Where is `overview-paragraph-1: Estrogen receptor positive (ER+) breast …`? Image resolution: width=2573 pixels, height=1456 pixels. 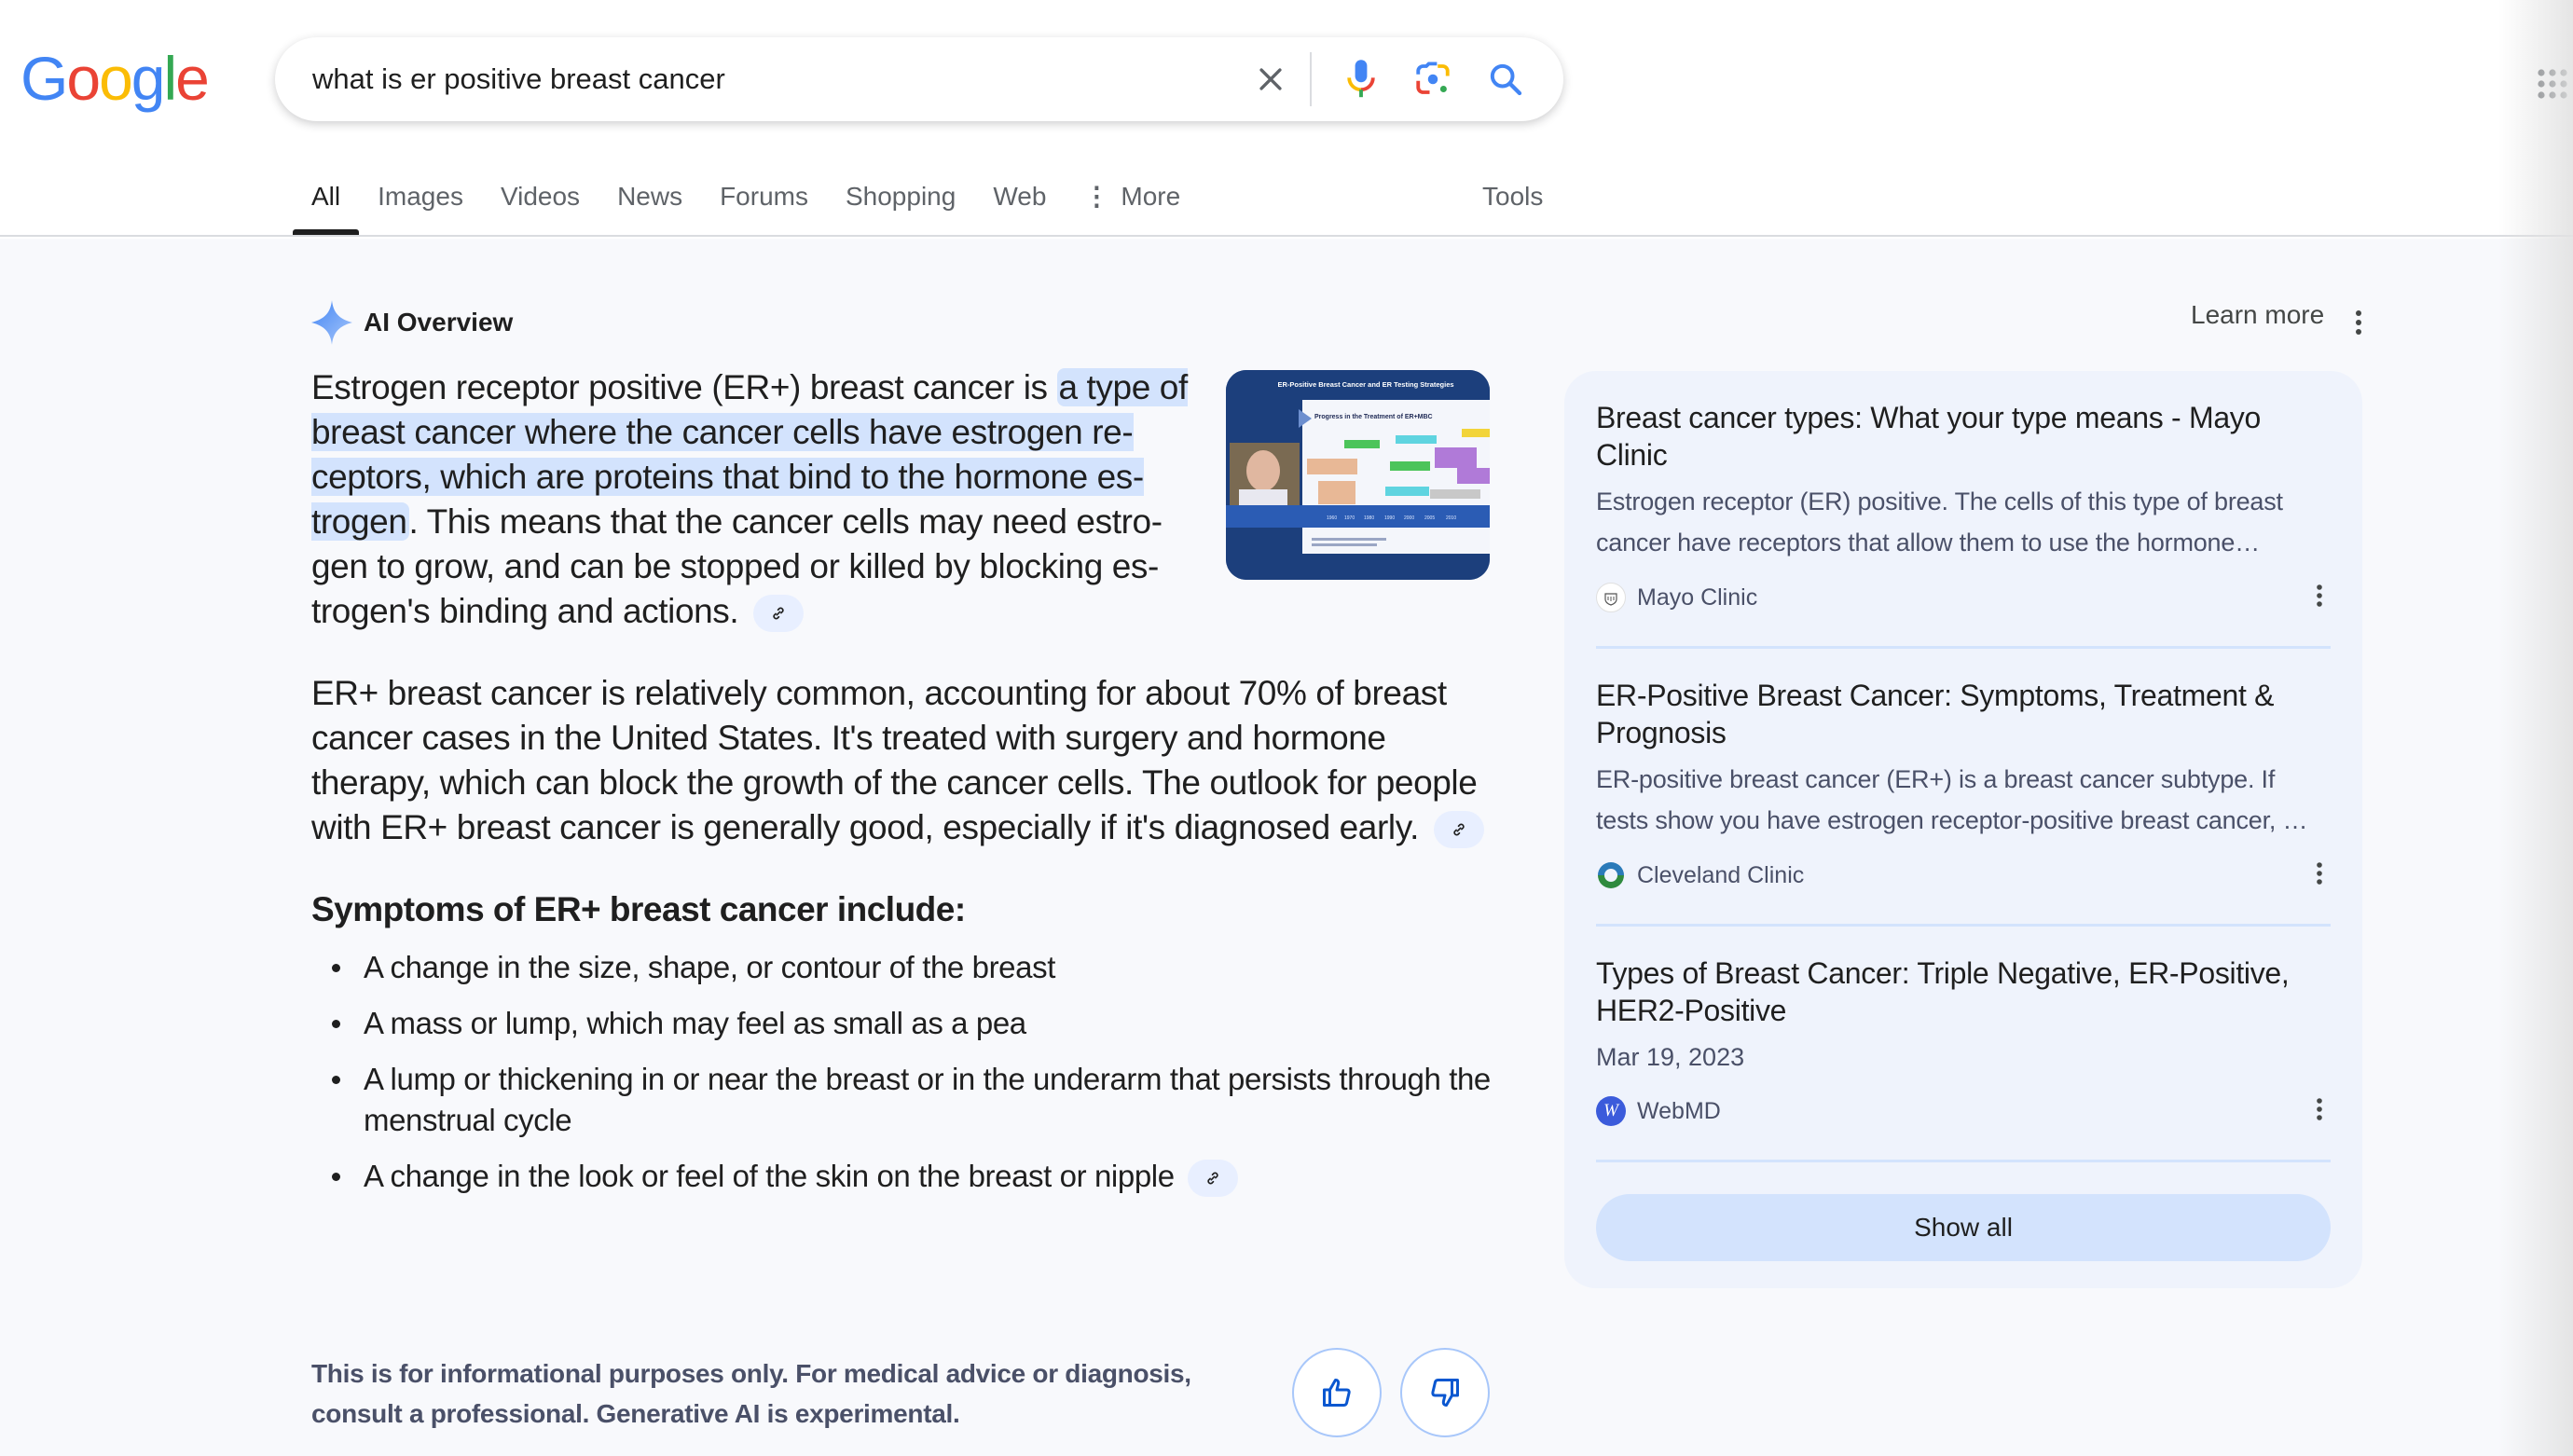
overview-paragraph-1: Estrogen receptor positive (ER+) breast … is located at coordinates (758, 500).